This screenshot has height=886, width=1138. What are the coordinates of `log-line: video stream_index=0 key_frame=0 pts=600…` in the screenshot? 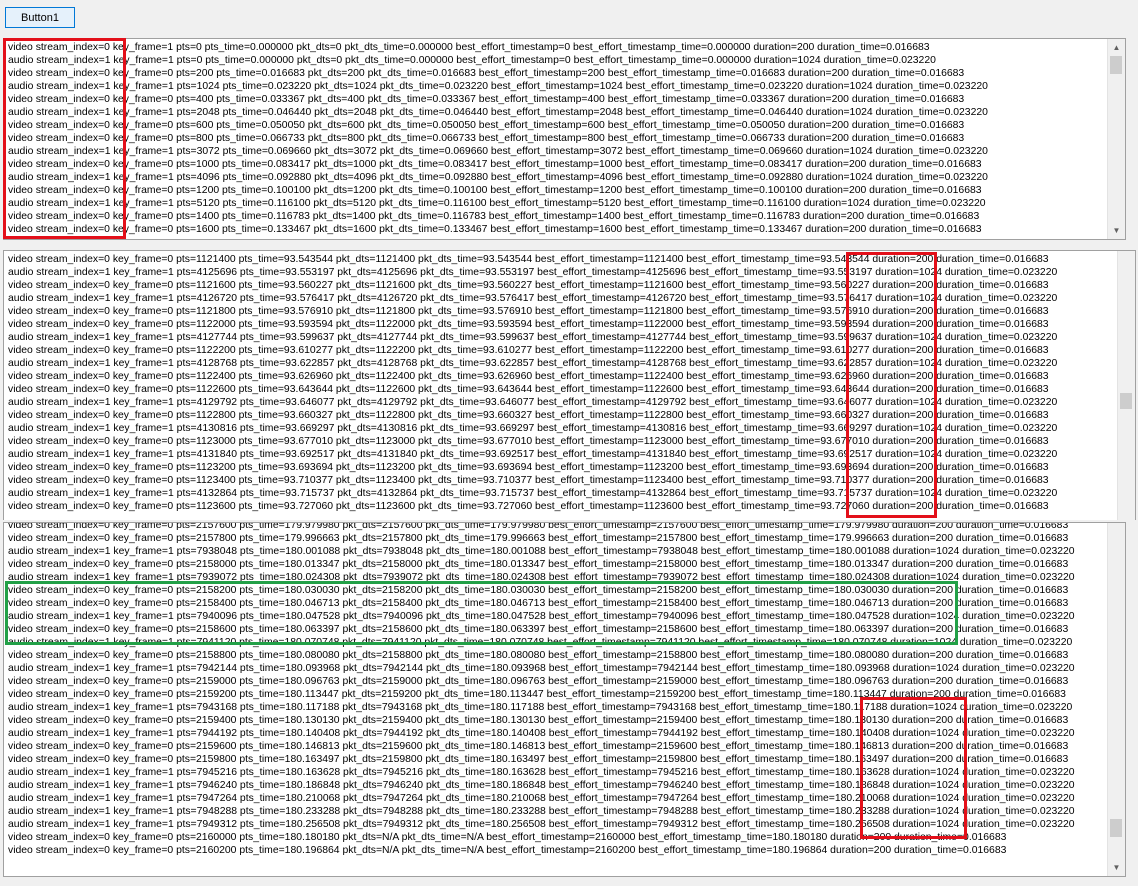 It's located at (486, 125).